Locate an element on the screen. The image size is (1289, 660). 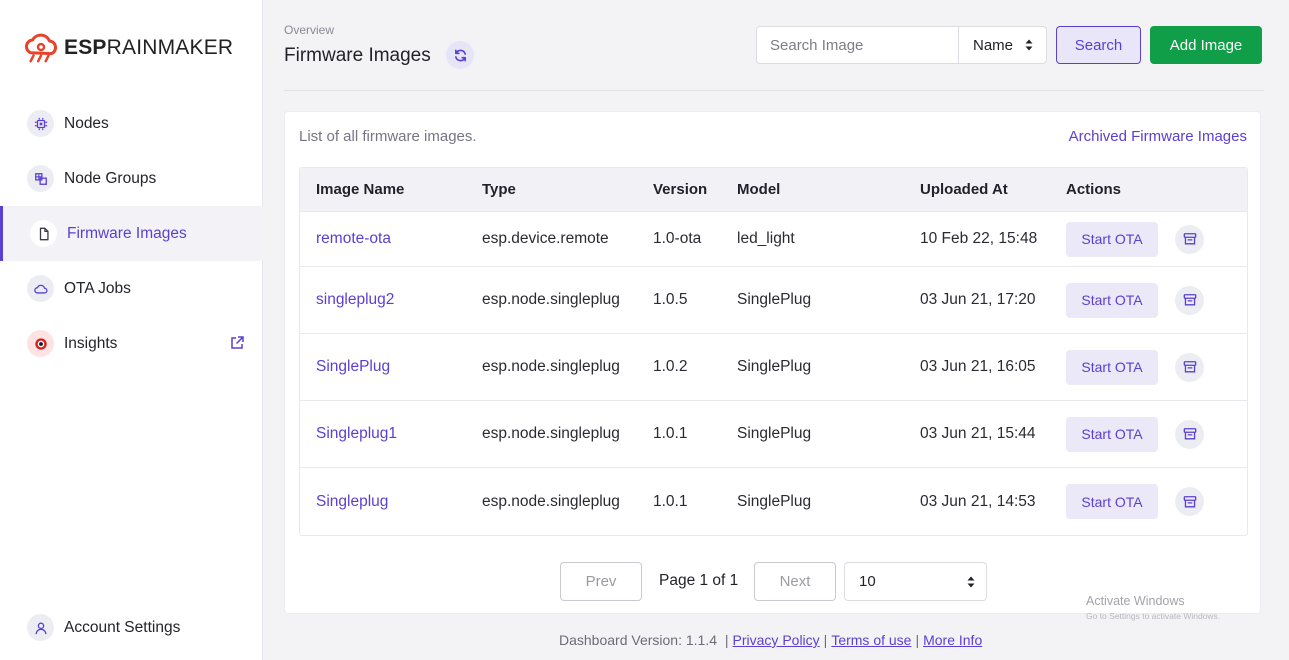
account-settings-label: Account Settings is located at coordinates (122, 627).